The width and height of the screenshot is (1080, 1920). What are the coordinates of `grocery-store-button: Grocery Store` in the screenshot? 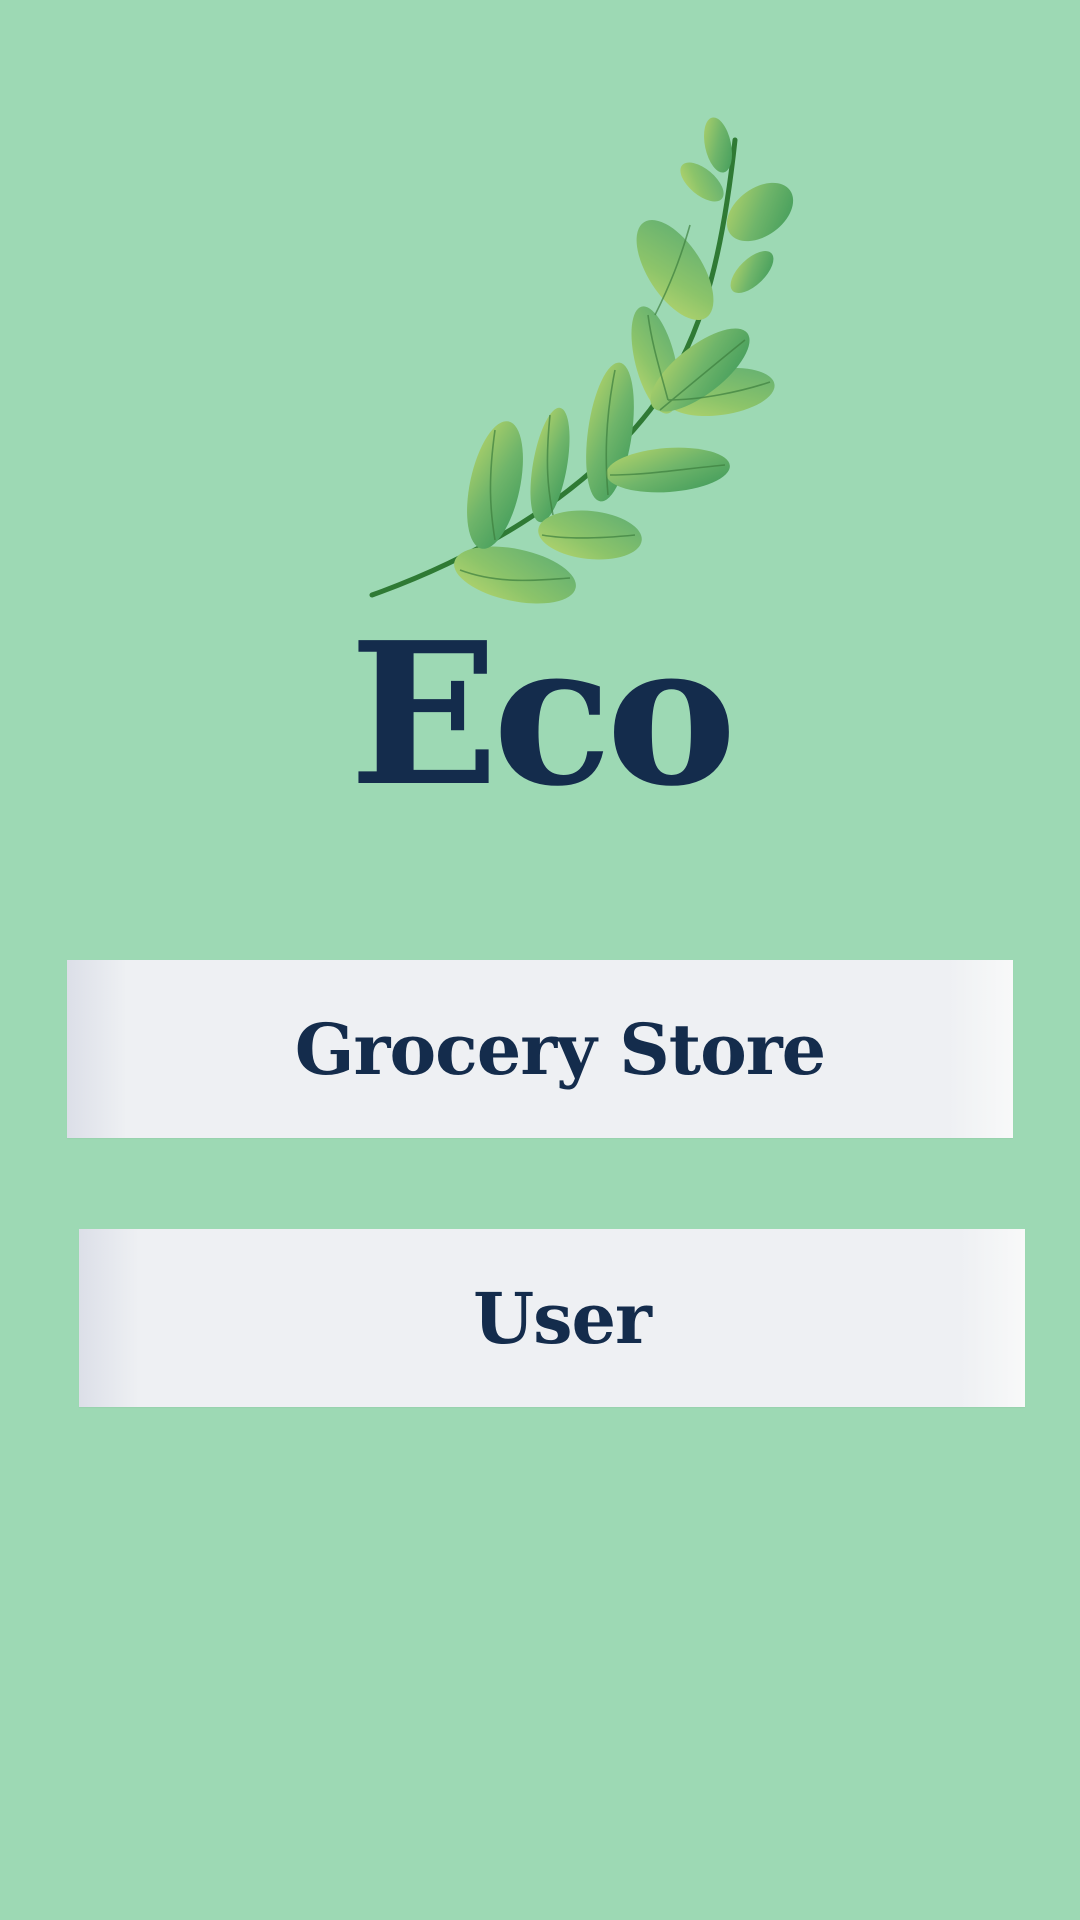 It's located at (540, 1049).